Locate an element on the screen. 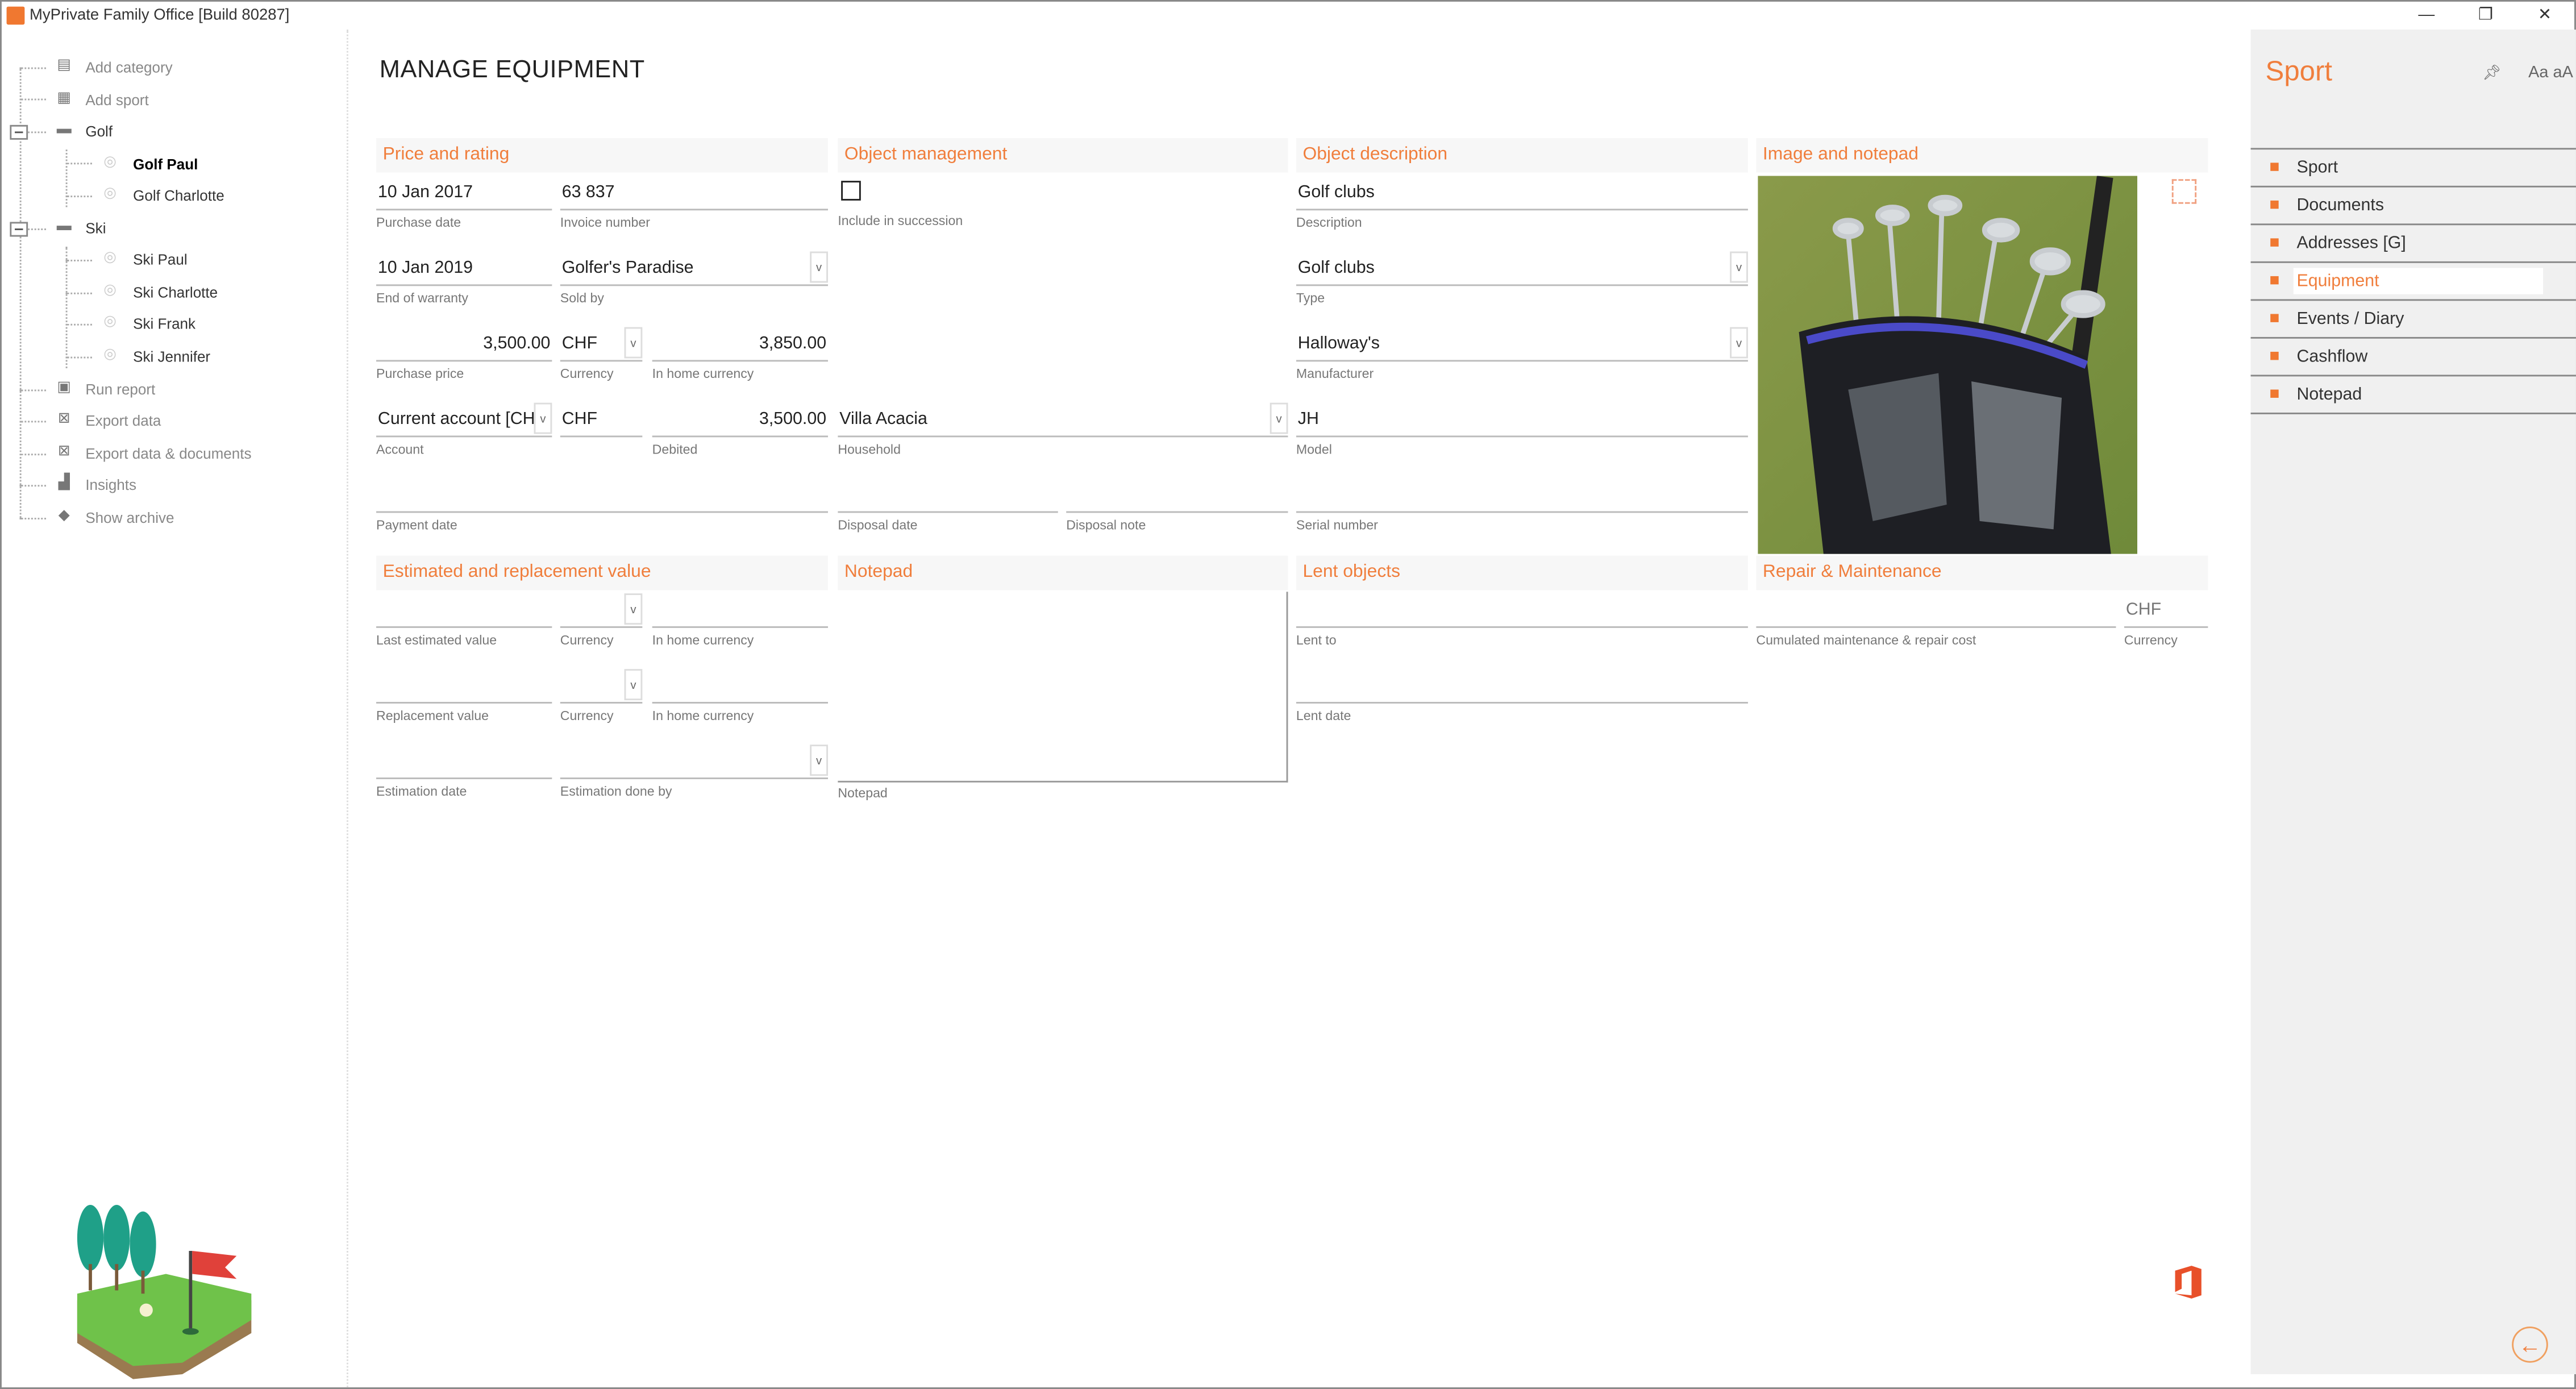 This screenshot has height=1389, width=2576. purchase-date-field: 10 Jan 2017 Purchase date is located at coordinates (464, 209).